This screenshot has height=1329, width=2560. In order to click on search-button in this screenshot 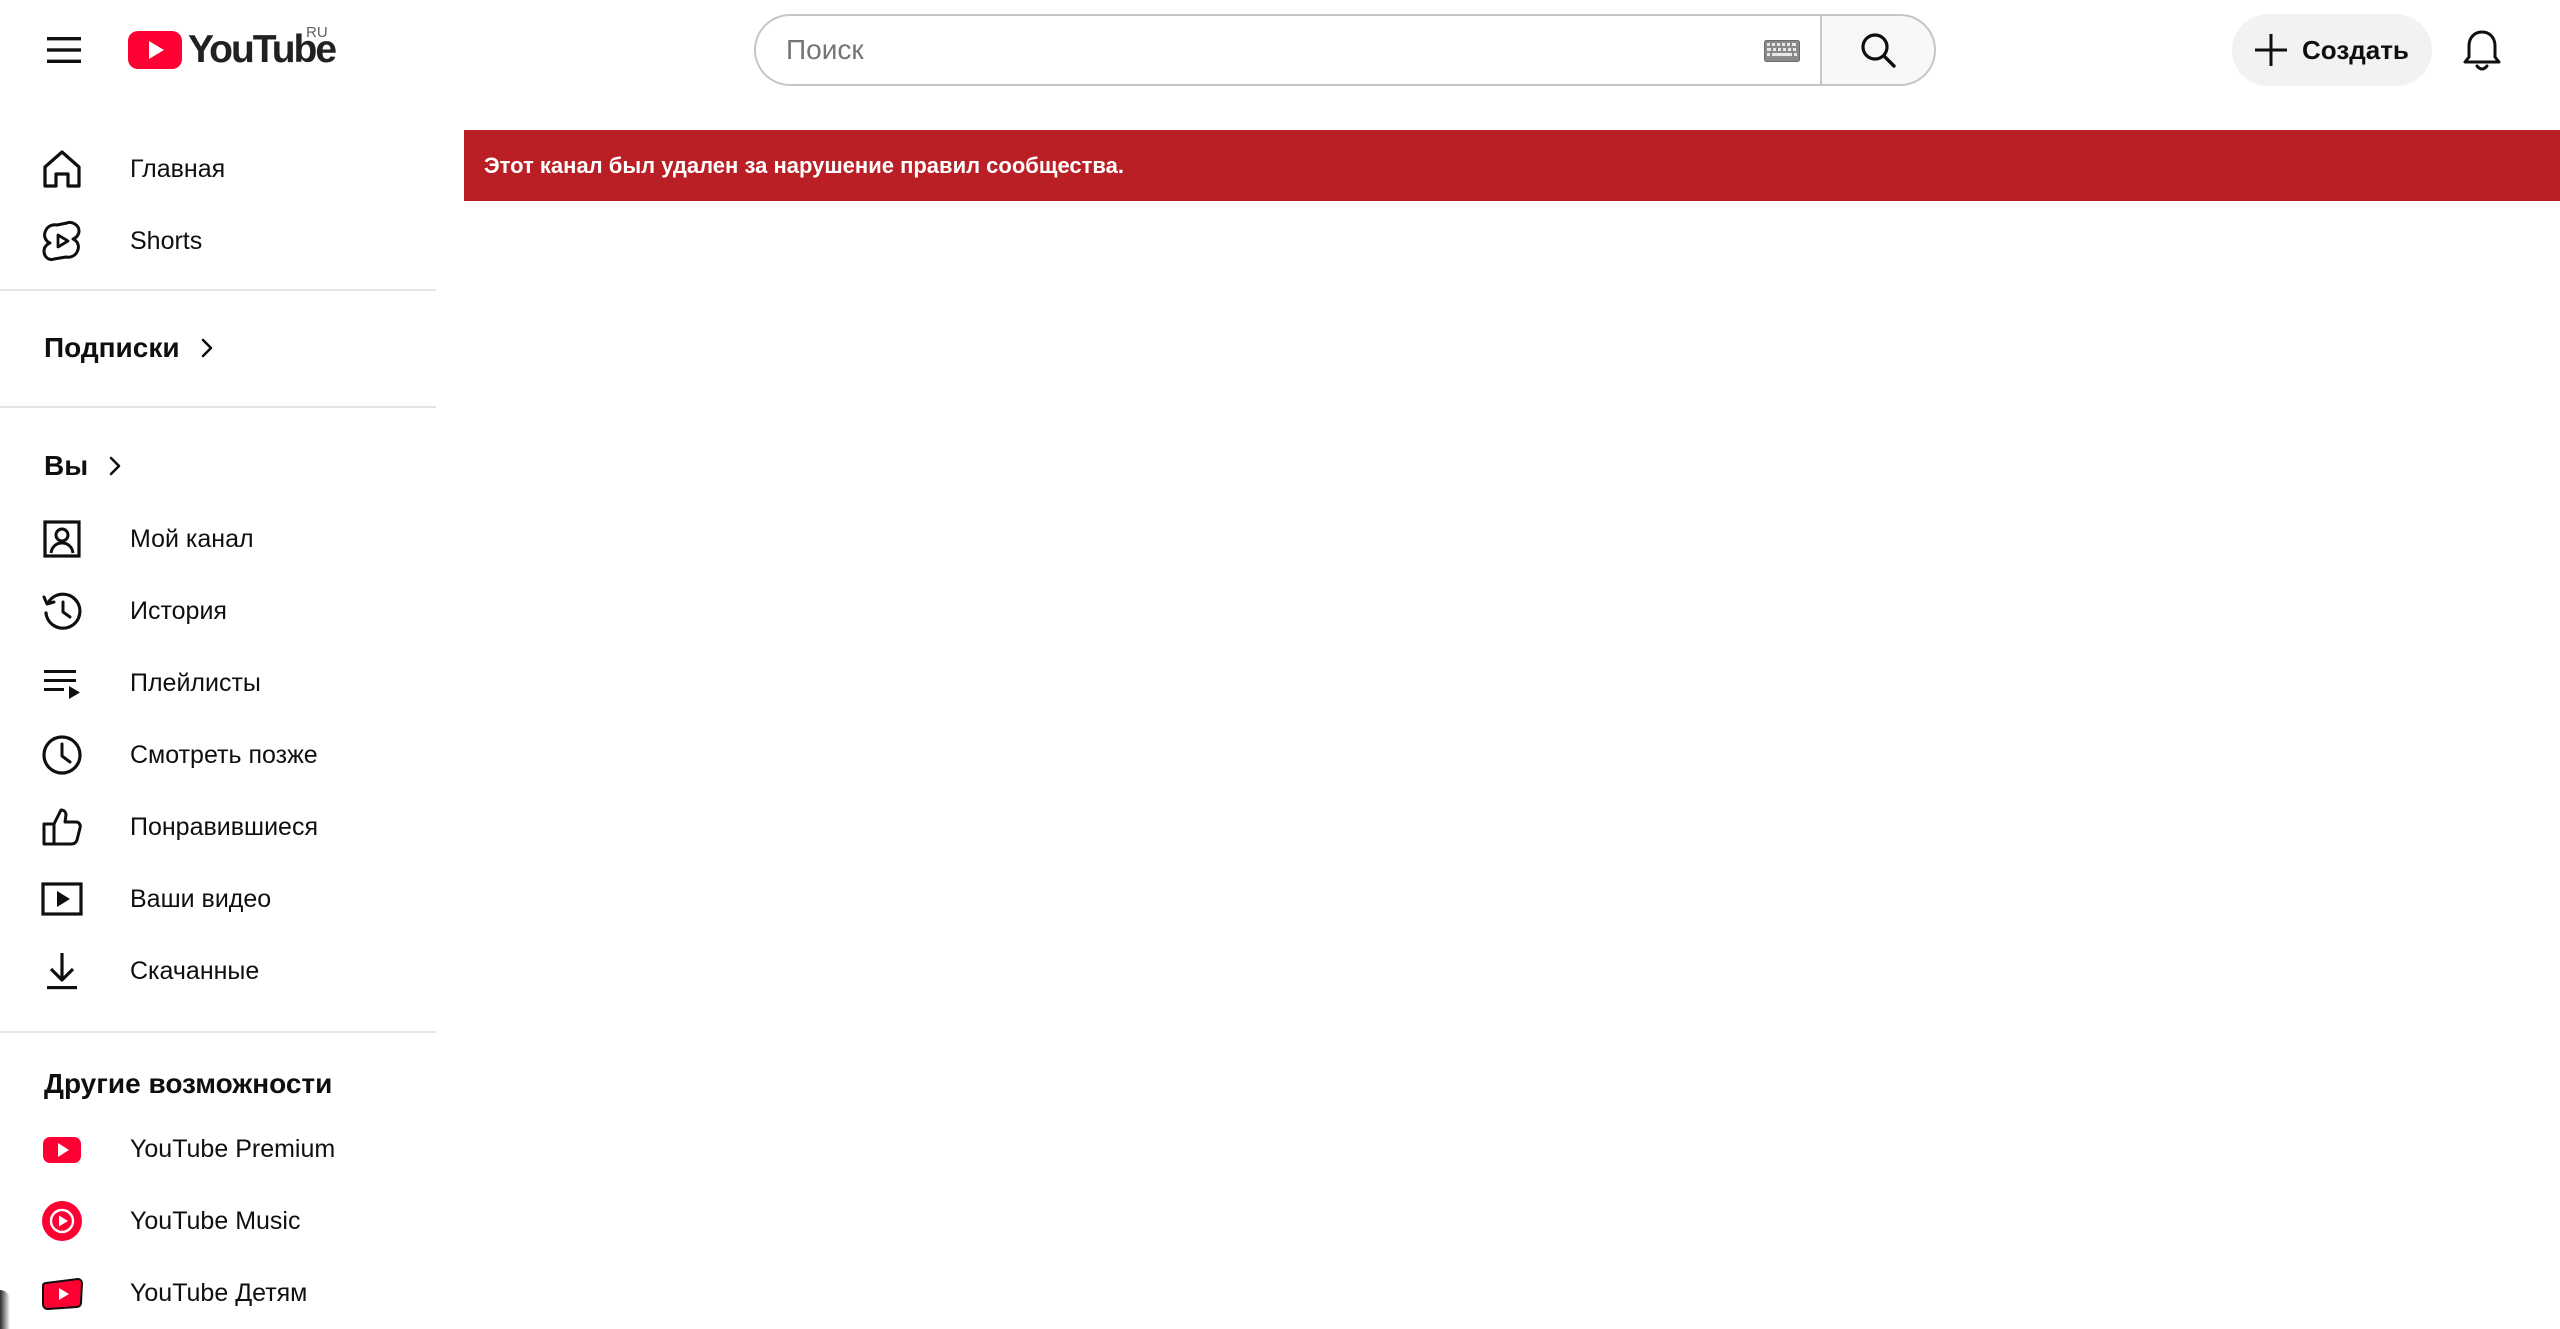, I will do `click(1878, 50)`.